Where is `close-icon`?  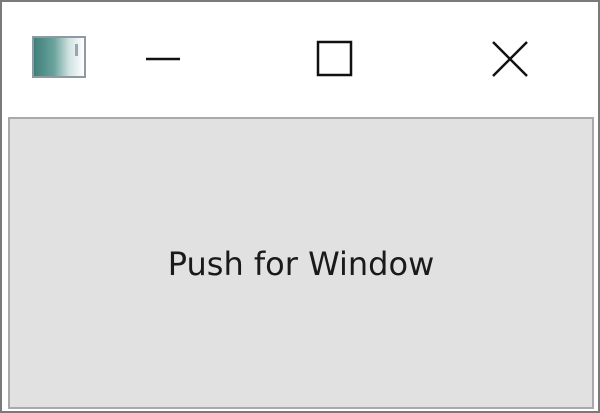 close-icon is located at coordinates (510, 59).